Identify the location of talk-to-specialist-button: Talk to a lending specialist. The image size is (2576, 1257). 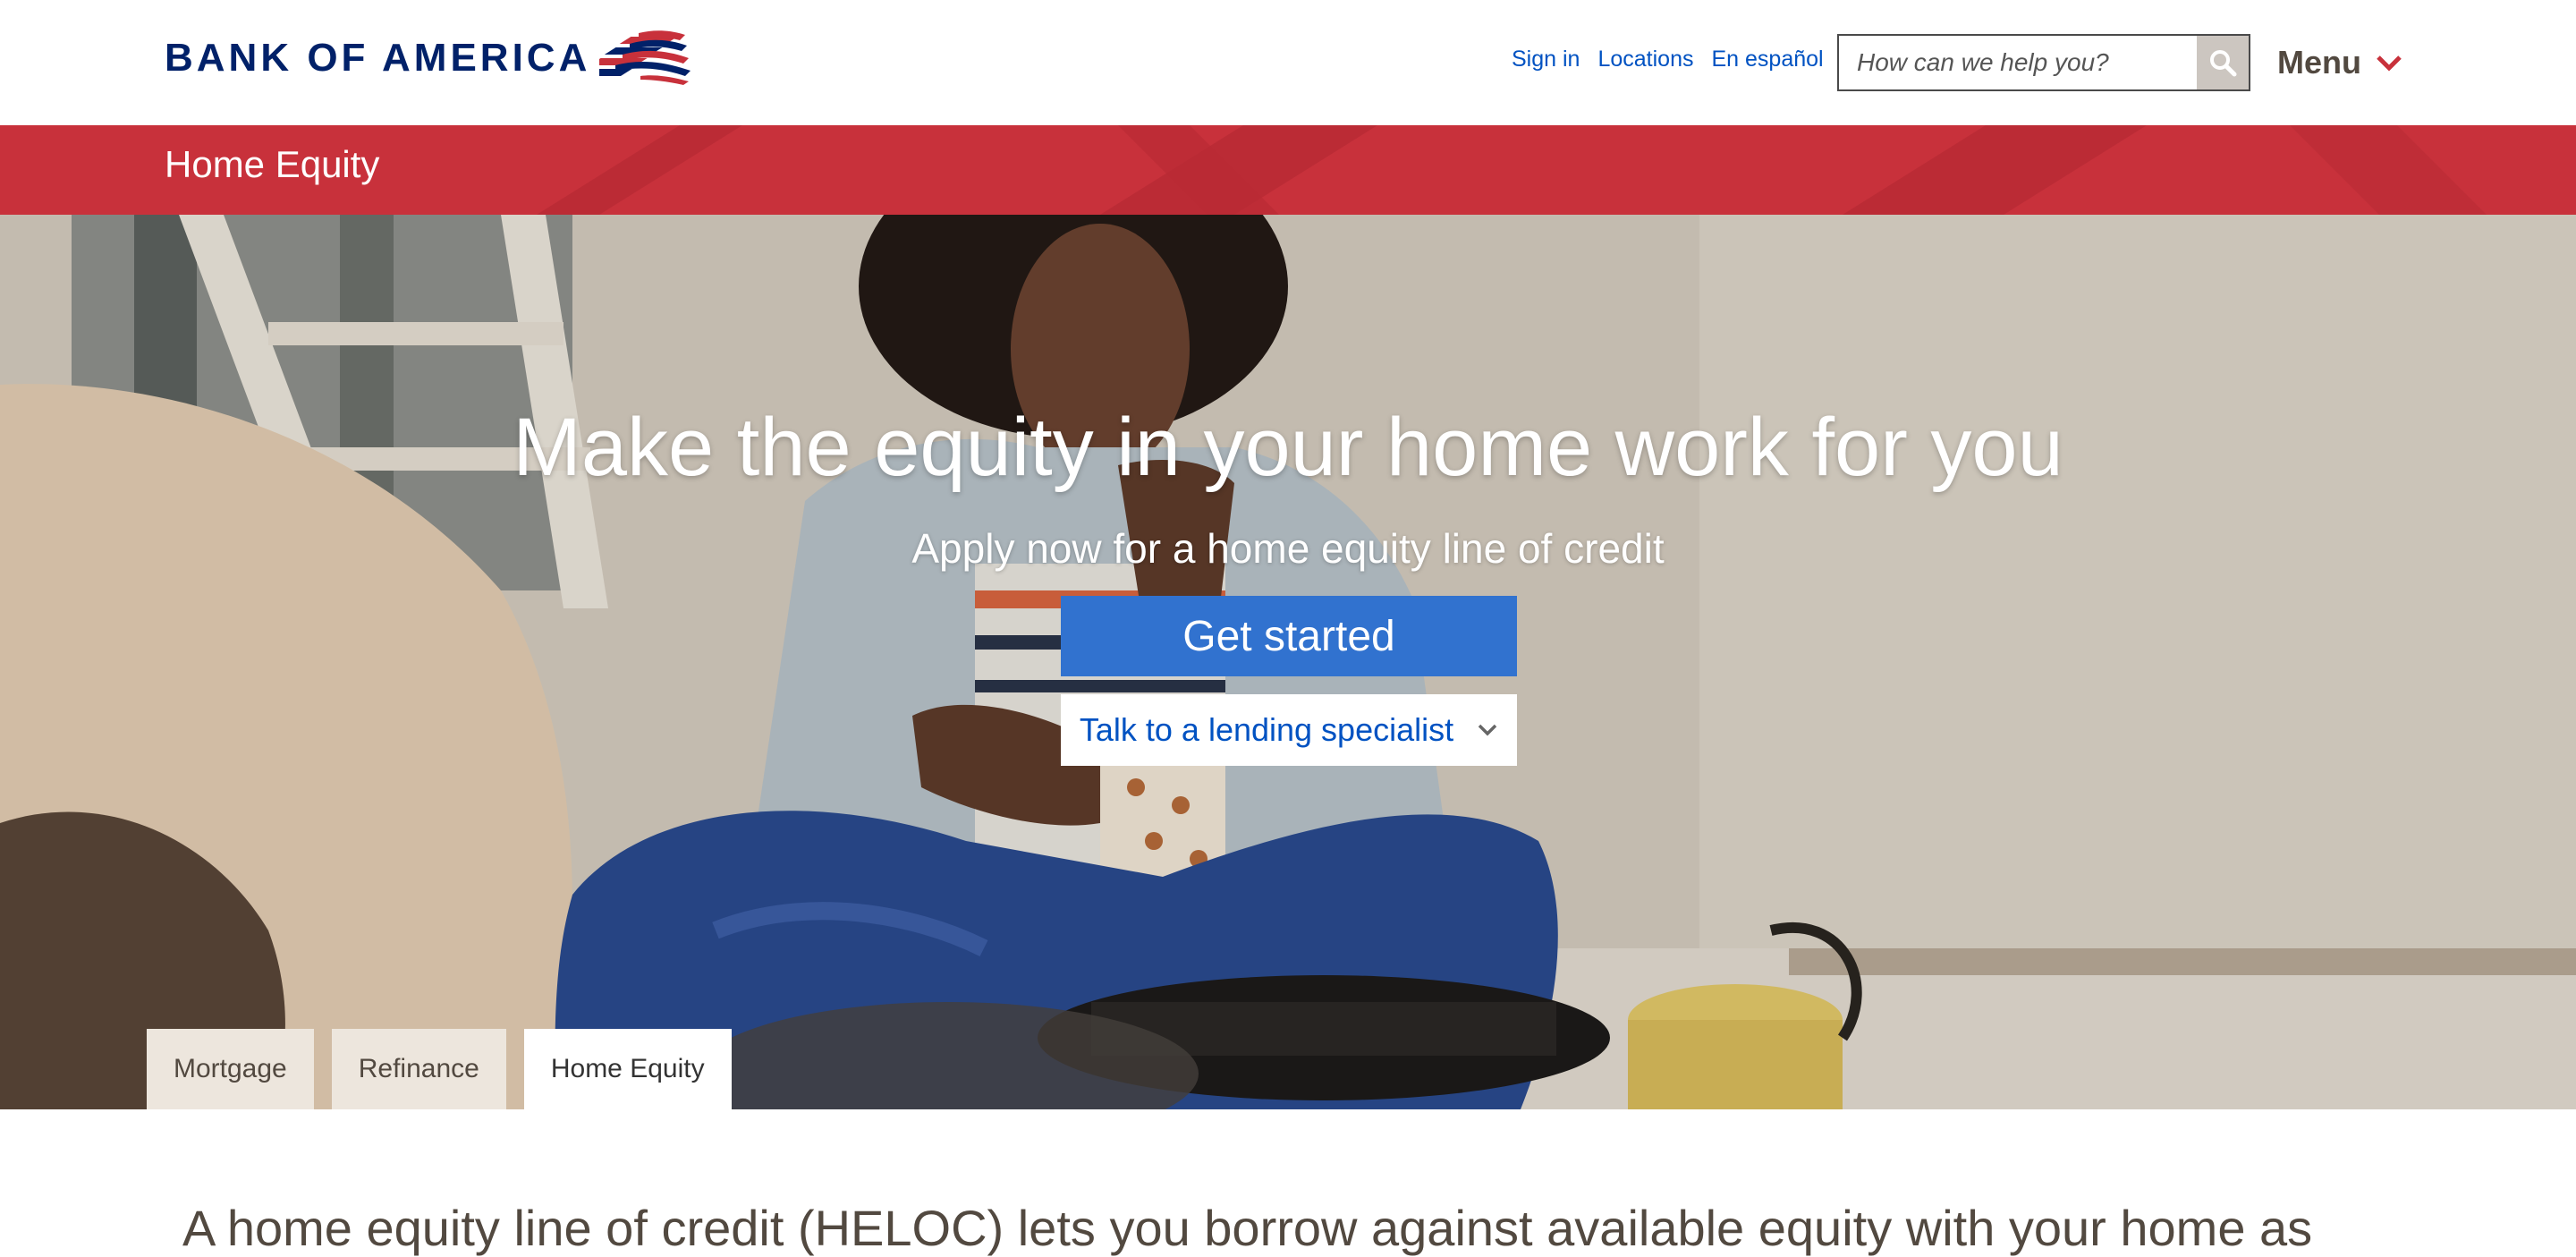
(1289, 730).